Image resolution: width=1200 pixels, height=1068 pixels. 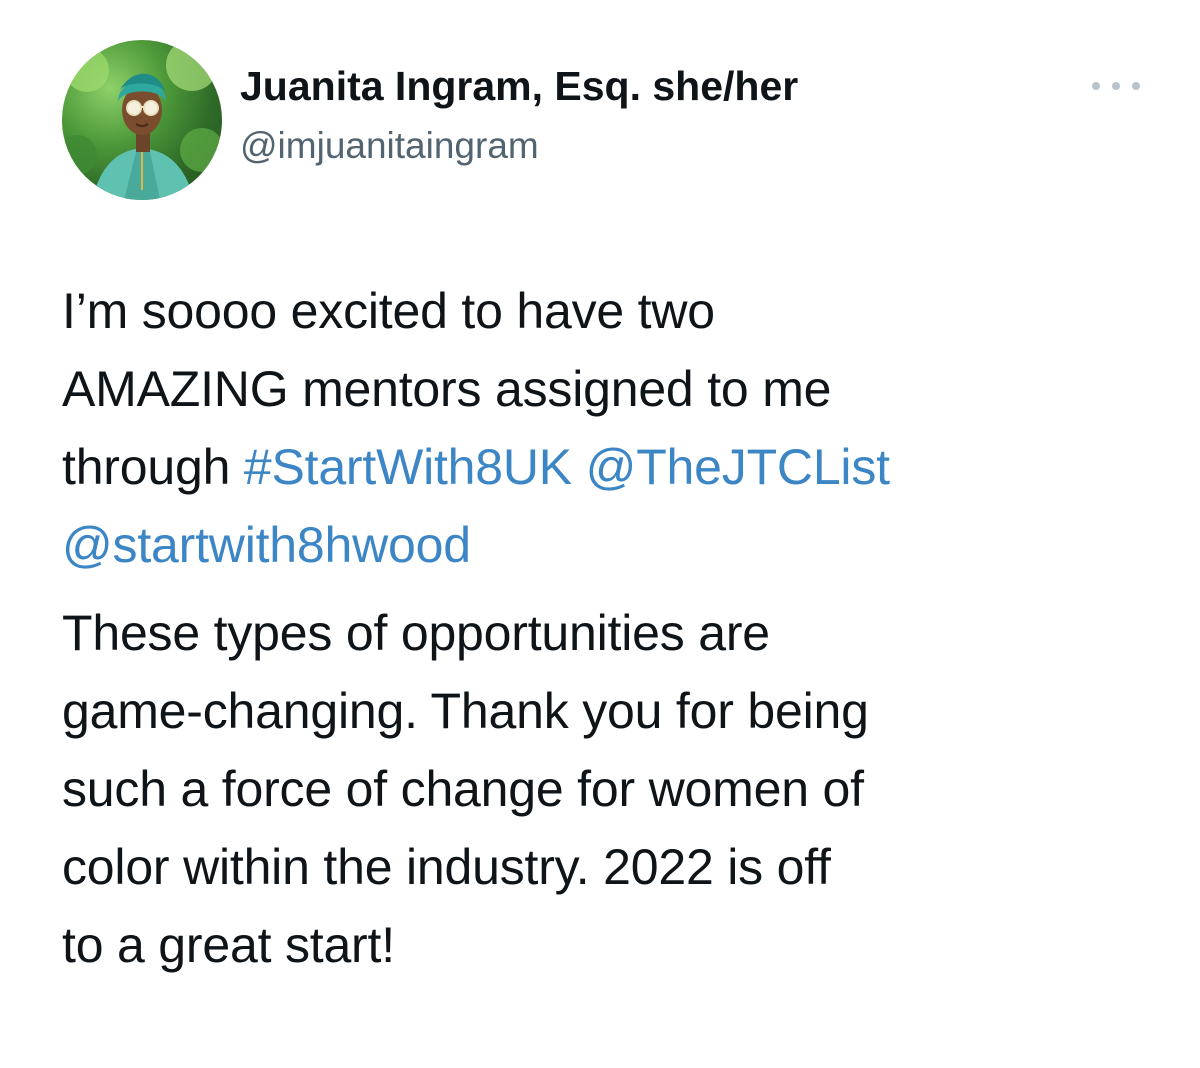 I want to click on author-avatar, so click(x=142, y=120).